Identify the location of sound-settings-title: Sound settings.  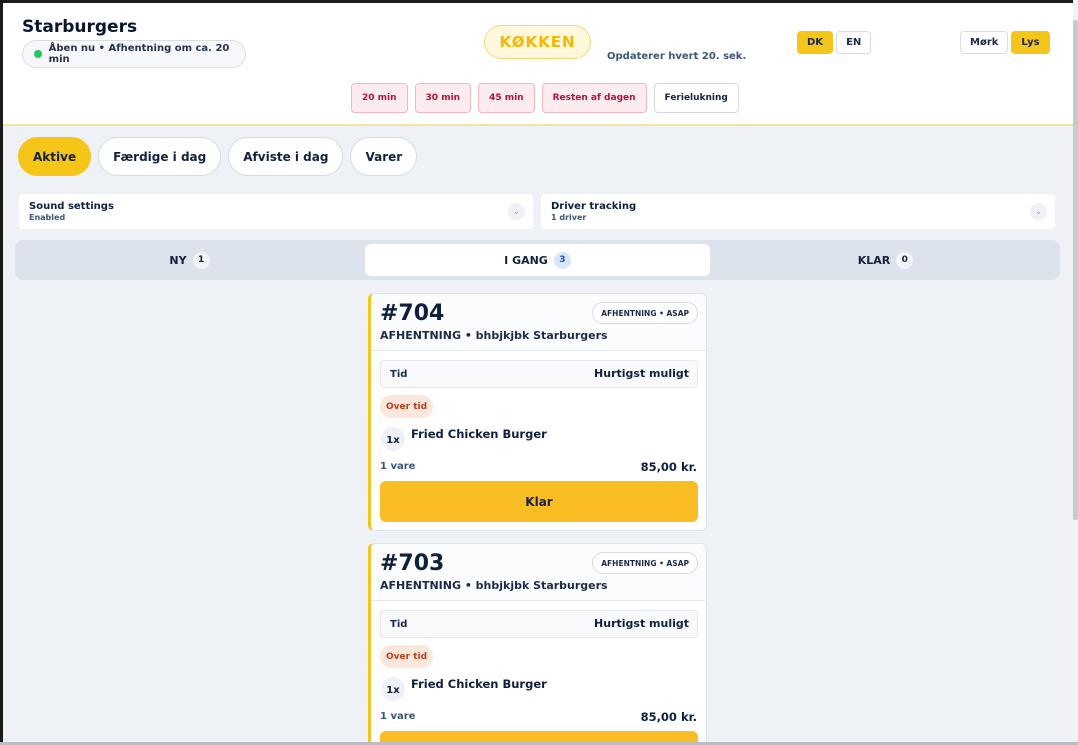
(71, 206).